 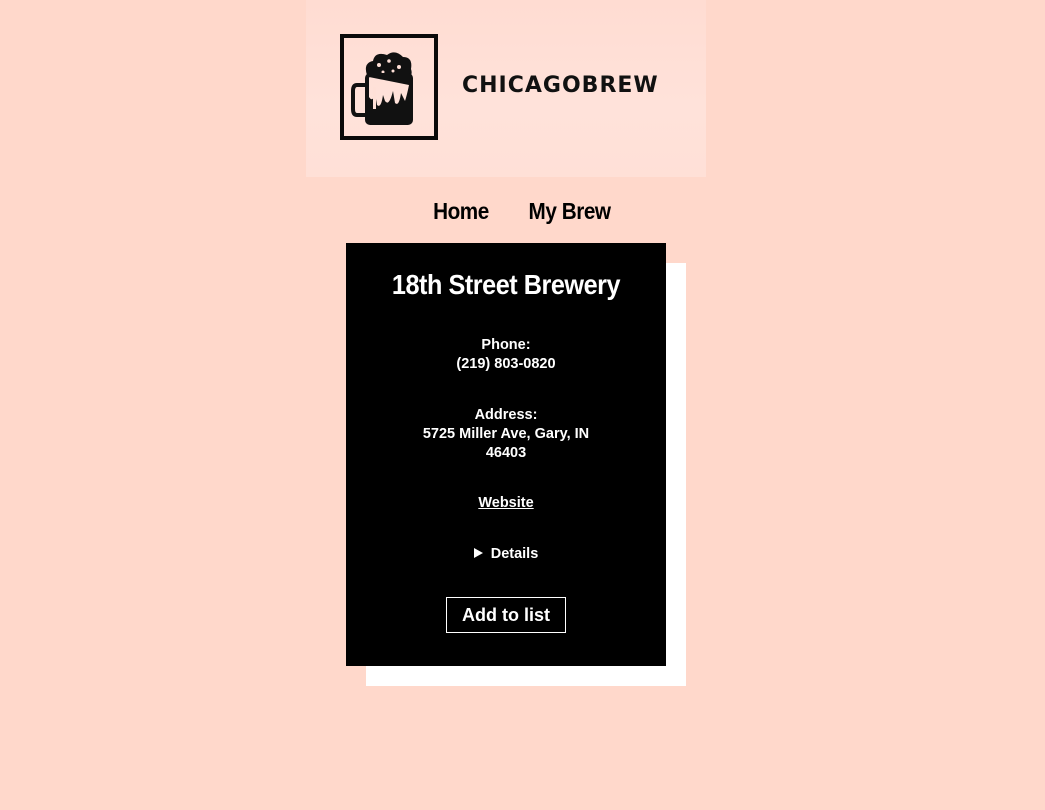 What do you see at coordinates (382, 88) in the screenshot?
I see `beer-mug-icon` at bounding box center [382, 88].